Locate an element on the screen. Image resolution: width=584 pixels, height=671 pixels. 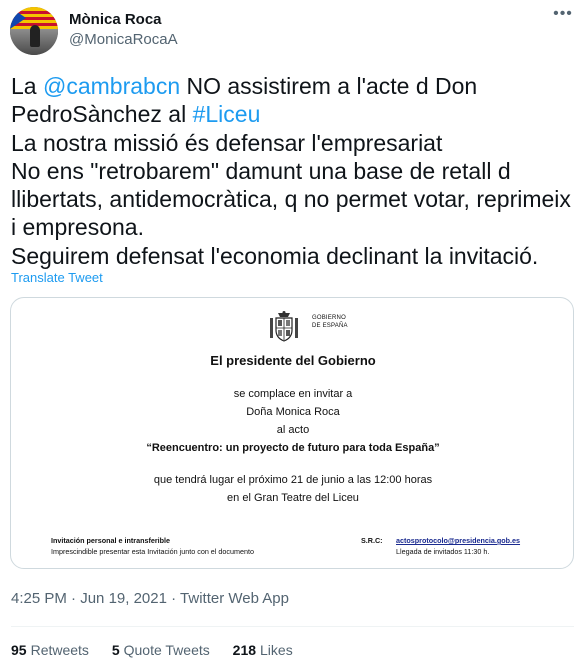
tweet-timestamp: 4:25 PM · Jun 19, 2021 · Twitter Web App is located at coordinates (150, 598).